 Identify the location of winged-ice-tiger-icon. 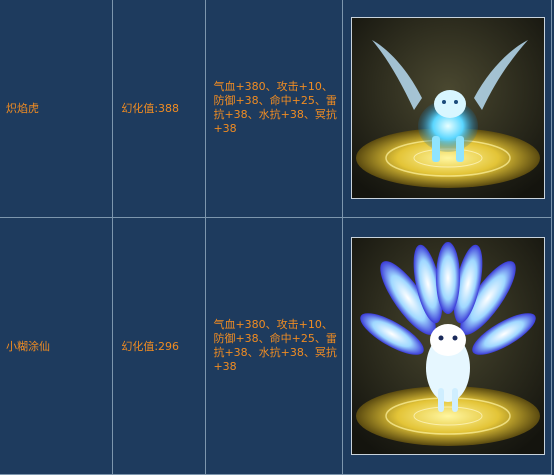
(448, 108).